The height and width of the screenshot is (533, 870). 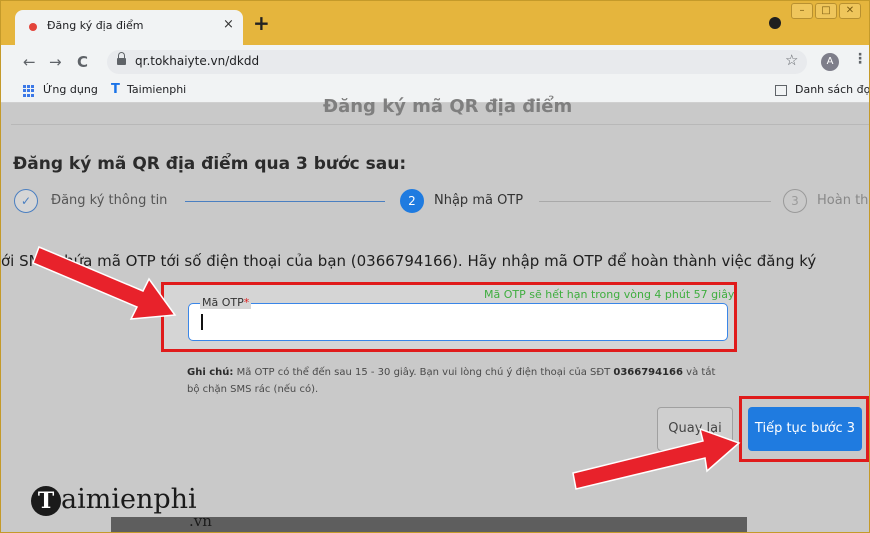 What do you see at coordinates (781, 90) in the screenshot?
I see `reading-list-icon` at bounding box center [781, 90].